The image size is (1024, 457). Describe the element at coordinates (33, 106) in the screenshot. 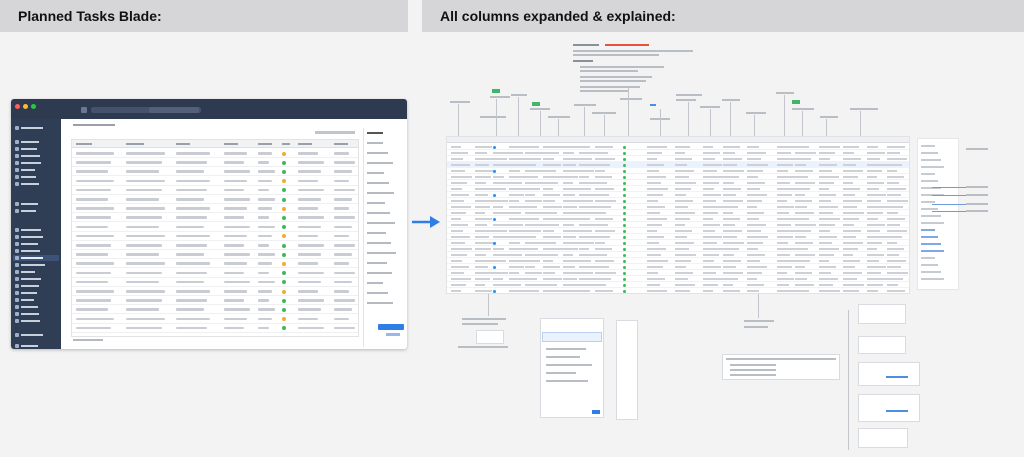

I see `maximize-dot-icon` at that location.